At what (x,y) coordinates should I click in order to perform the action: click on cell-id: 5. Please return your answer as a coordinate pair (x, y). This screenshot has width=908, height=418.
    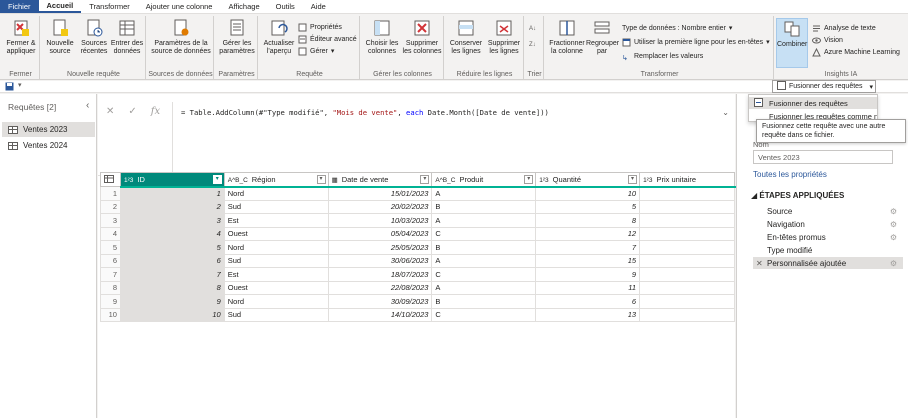
    Looking at the image, I should click on (172, 247).